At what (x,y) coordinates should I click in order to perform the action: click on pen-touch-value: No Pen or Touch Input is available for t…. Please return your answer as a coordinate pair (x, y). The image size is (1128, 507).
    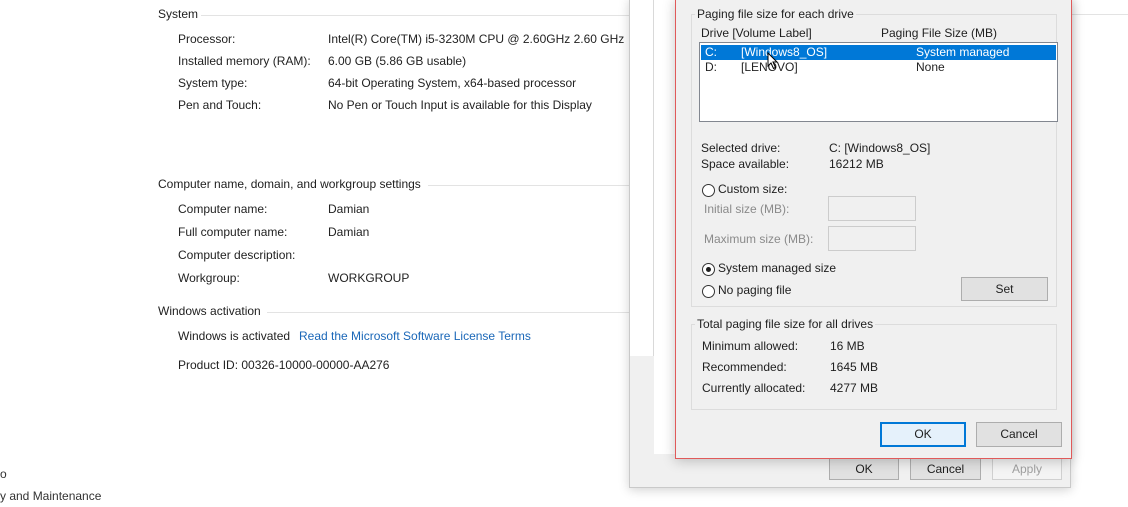
    Looking at the image, I should click on (460, 105).